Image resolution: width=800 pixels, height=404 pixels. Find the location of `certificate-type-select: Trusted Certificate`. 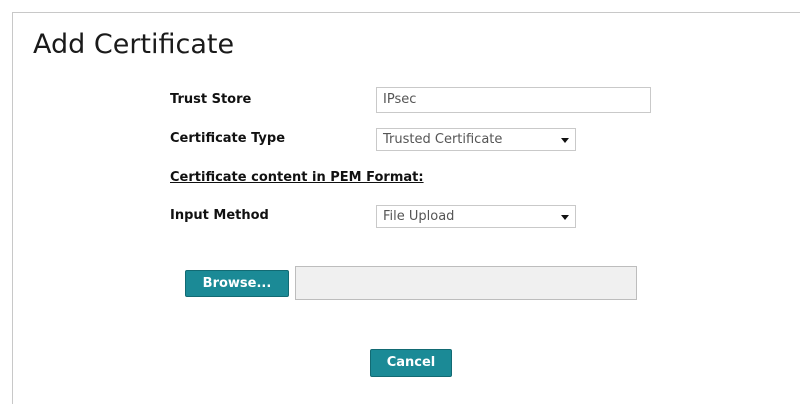

certificate-type-select: Trusted Certificate is located at coordinates (476, 139).